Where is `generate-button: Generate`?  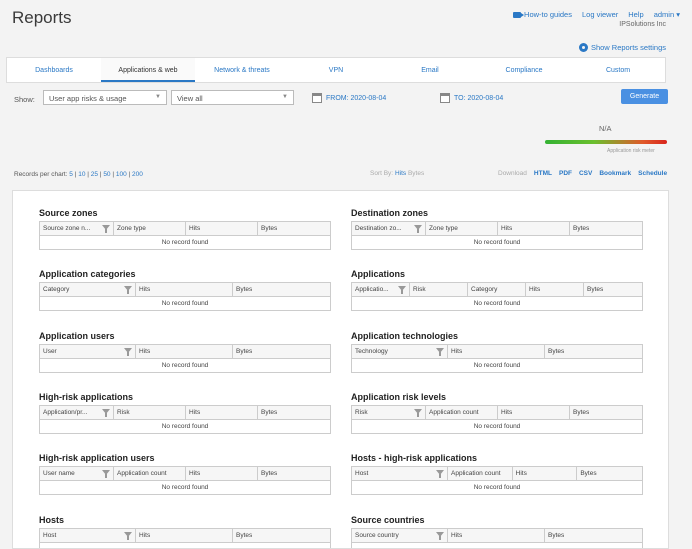 generate-button: Generate is located at coordinates (644, 96).